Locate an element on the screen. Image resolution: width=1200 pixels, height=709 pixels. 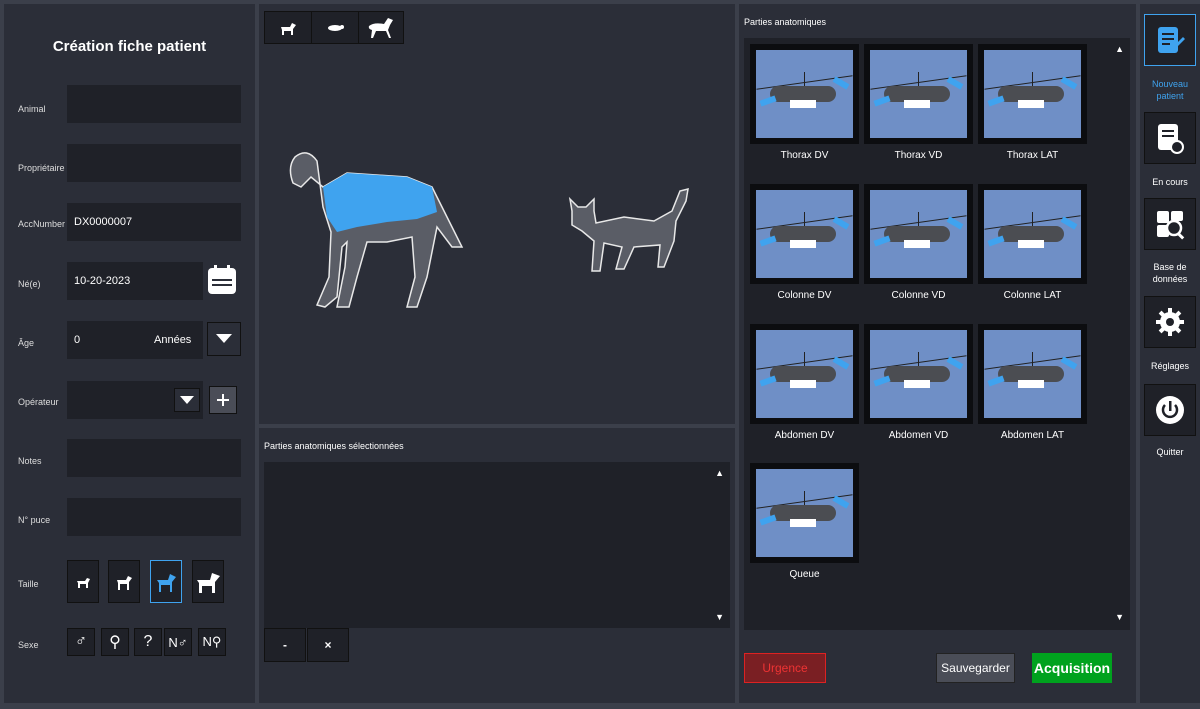
search-database-icon is located at coordinates (1171, 225).